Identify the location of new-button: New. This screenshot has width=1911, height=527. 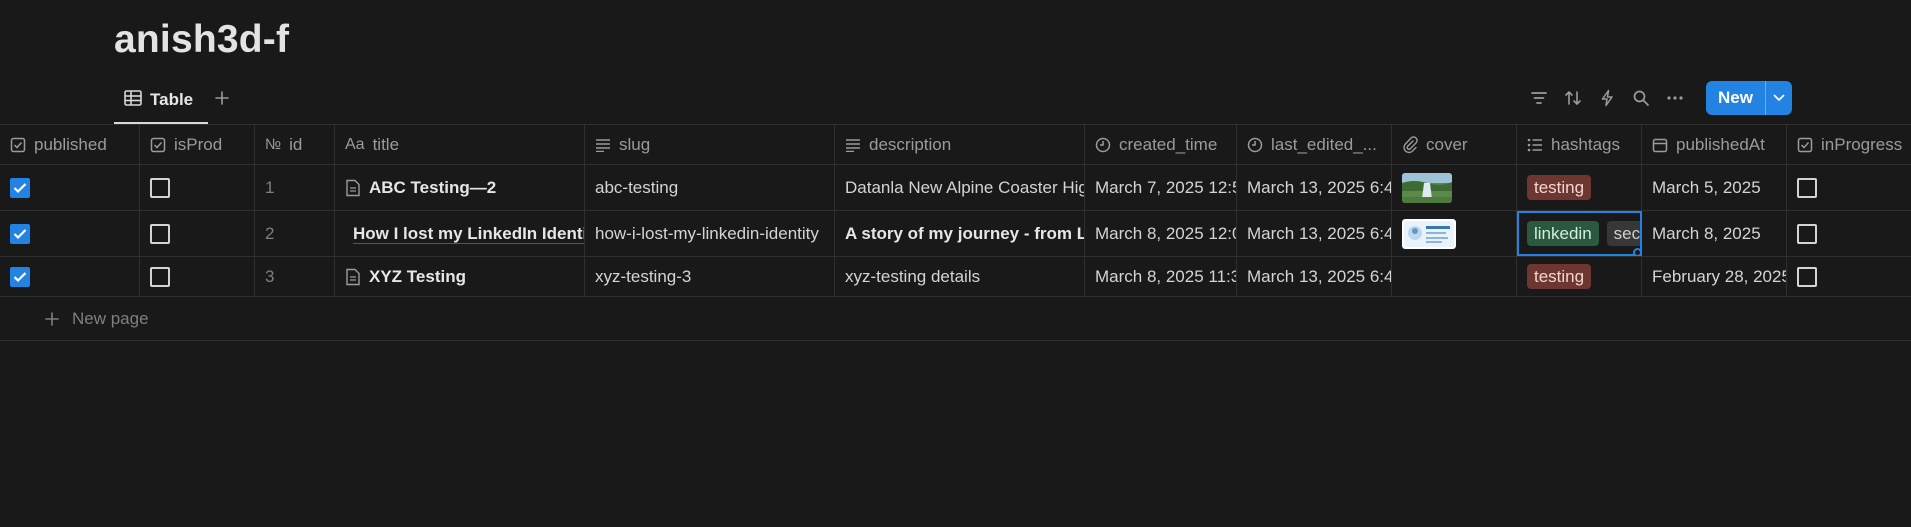
(1749, 98).